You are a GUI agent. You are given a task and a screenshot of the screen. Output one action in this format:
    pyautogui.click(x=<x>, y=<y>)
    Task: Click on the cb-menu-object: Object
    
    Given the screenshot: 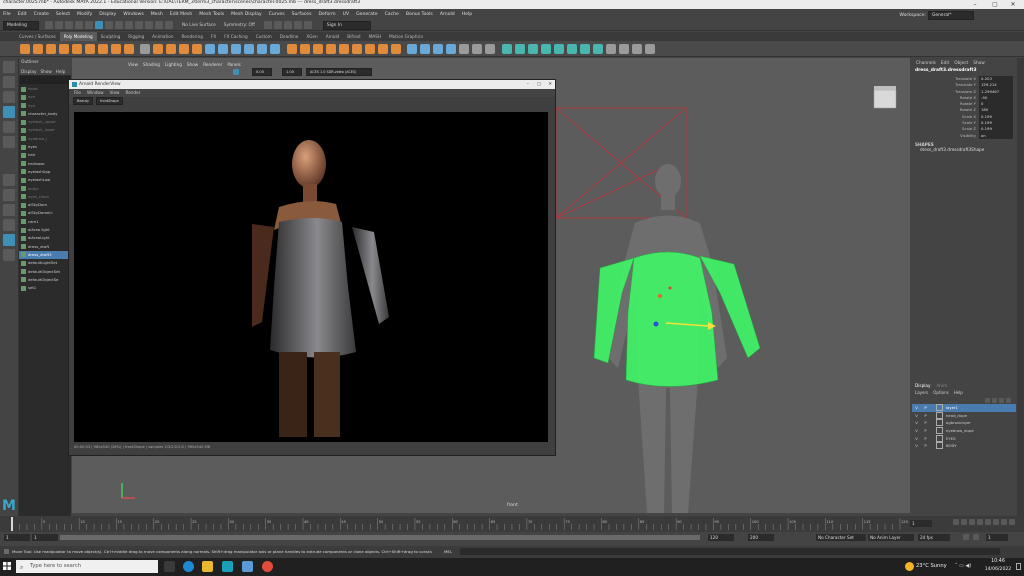 What is the action you would take?
    pyautogui.click(x=961, y=63)
    